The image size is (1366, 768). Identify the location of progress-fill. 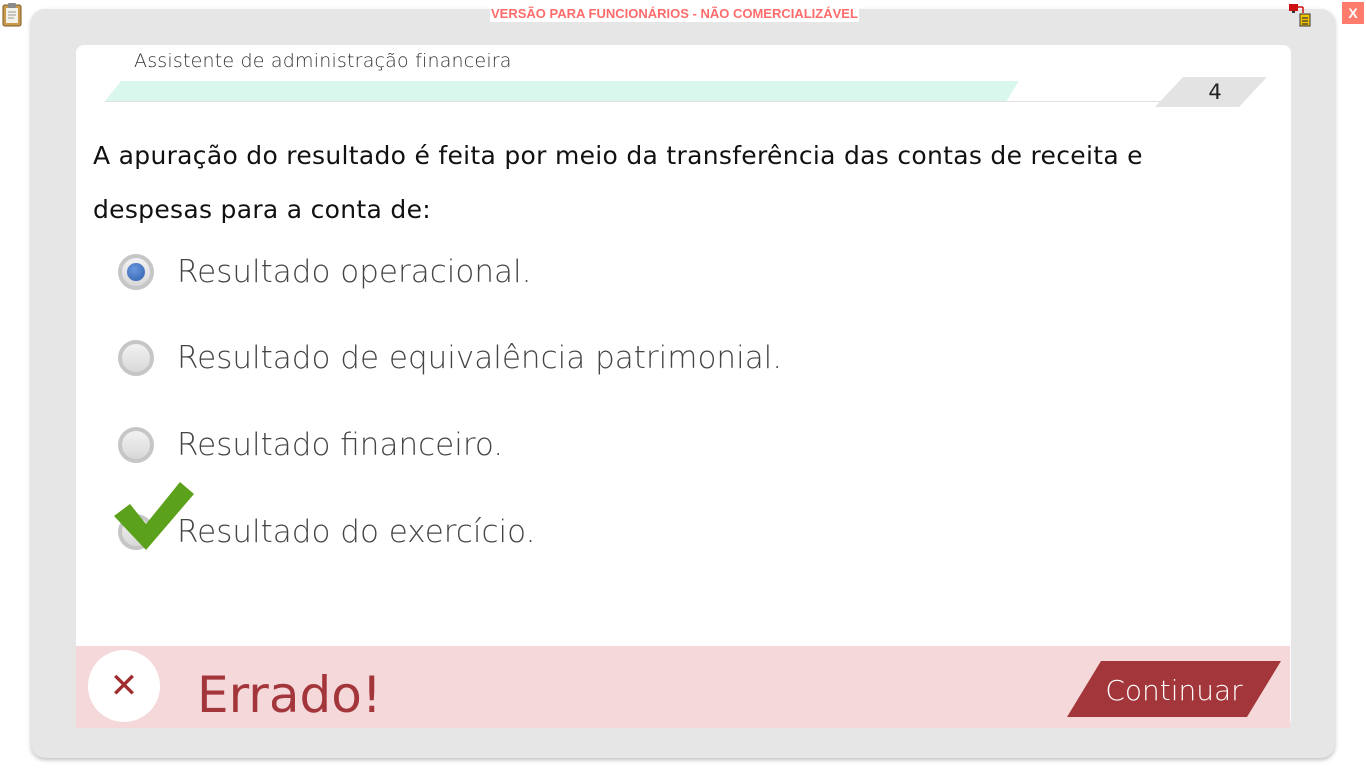
(562, 91).